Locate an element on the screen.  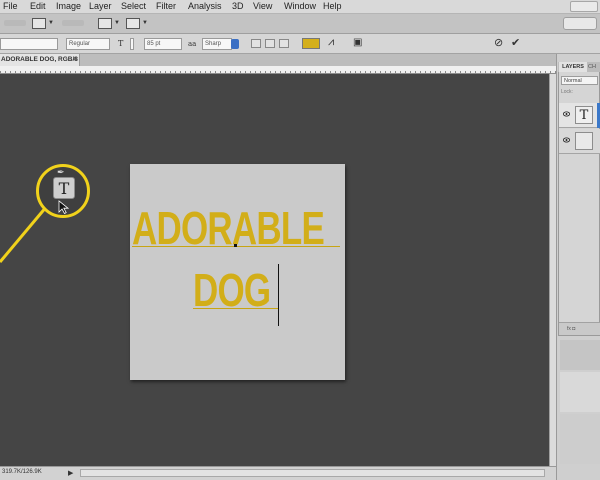
menu-edit: Edit is located at coordinates (38, 6).